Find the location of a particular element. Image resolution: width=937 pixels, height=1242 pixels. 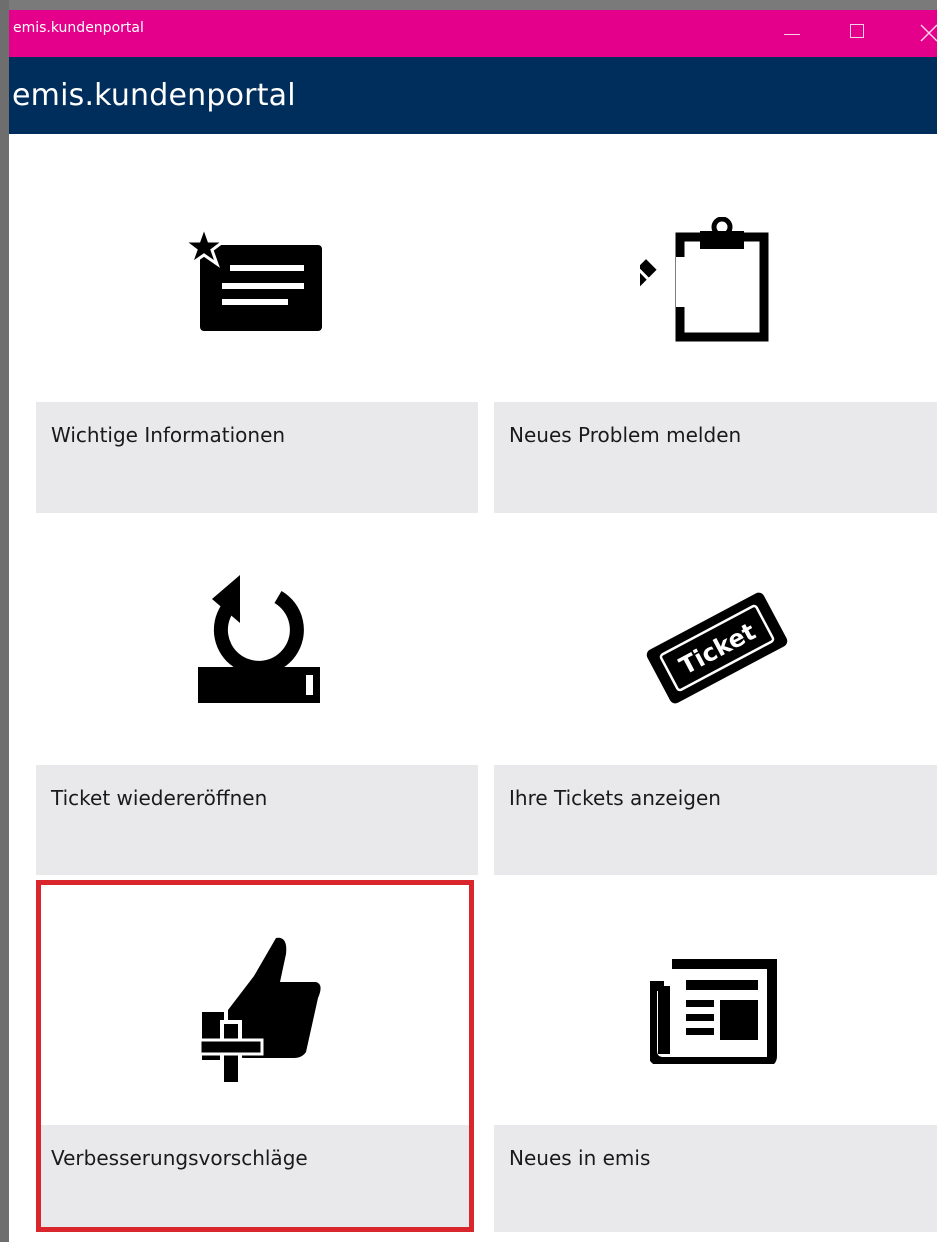

app-header-bar: emis.kundenportal is located at coordinates (473, 95).